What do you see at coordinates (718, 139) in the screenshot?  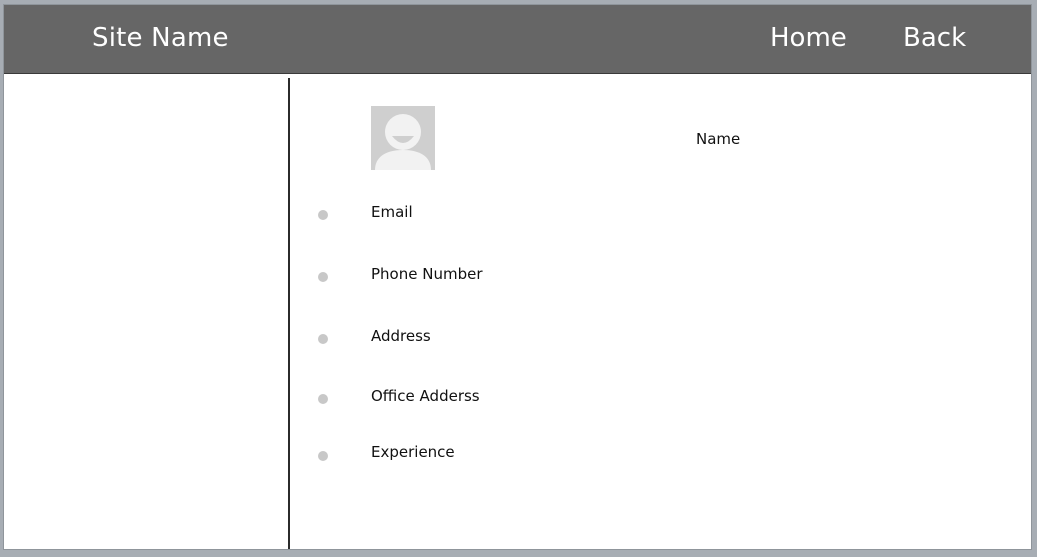 I see `profile-name-label: Name` at bounding box center [718, 139].